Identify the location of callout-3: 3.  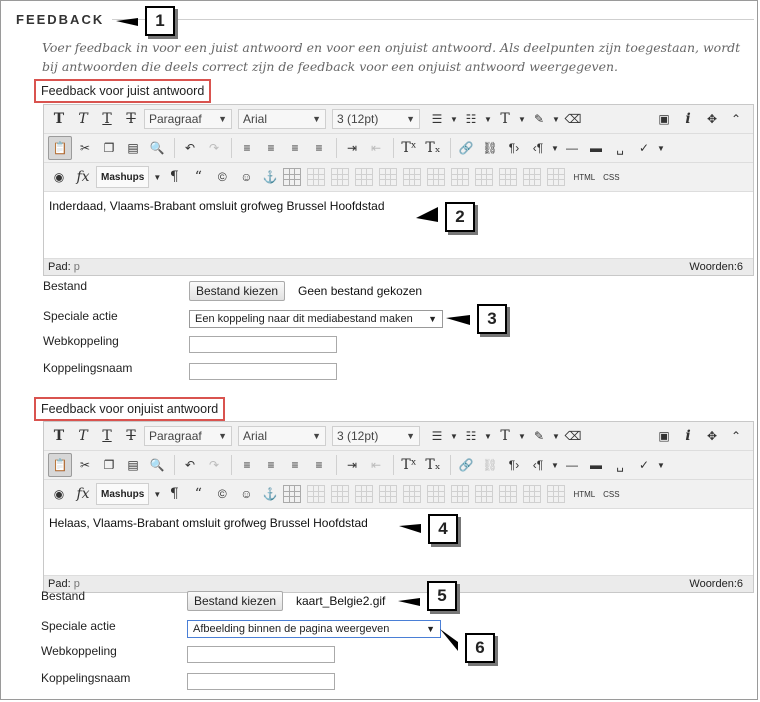
(490, 321).